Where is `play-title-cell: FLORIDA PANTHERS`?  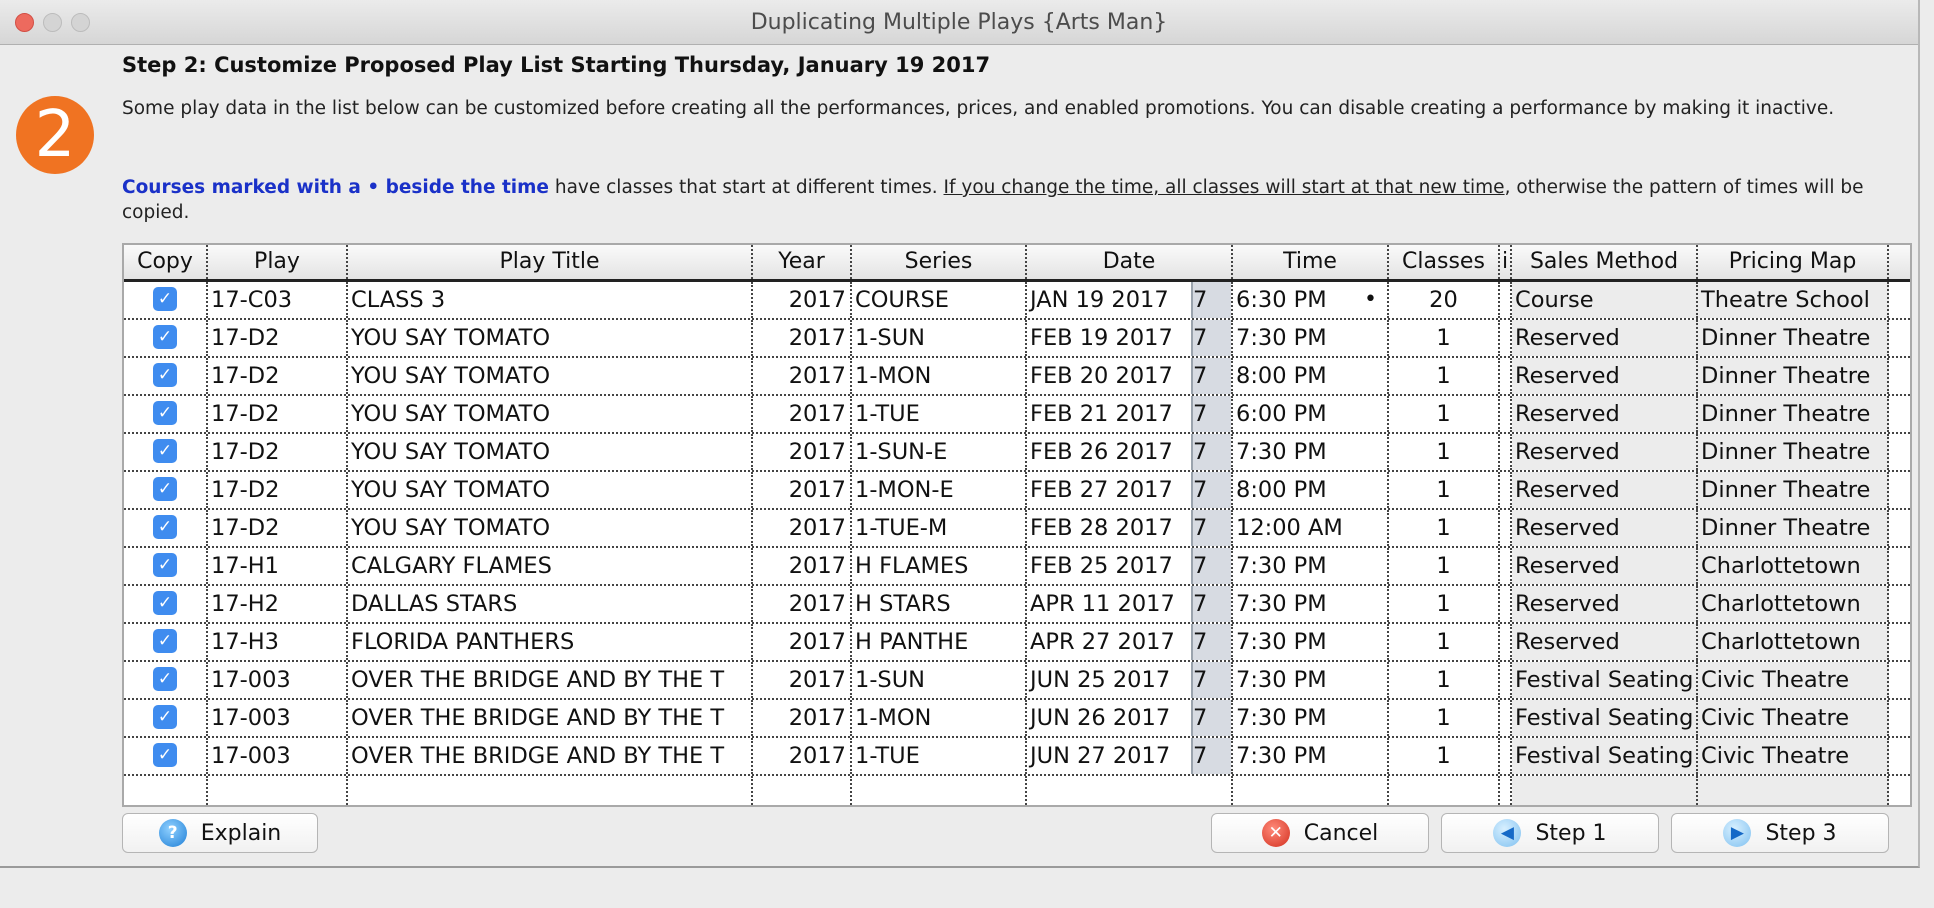
play-title-cell: FLORIDA PANTHERS is located at coordinates (550, 642).